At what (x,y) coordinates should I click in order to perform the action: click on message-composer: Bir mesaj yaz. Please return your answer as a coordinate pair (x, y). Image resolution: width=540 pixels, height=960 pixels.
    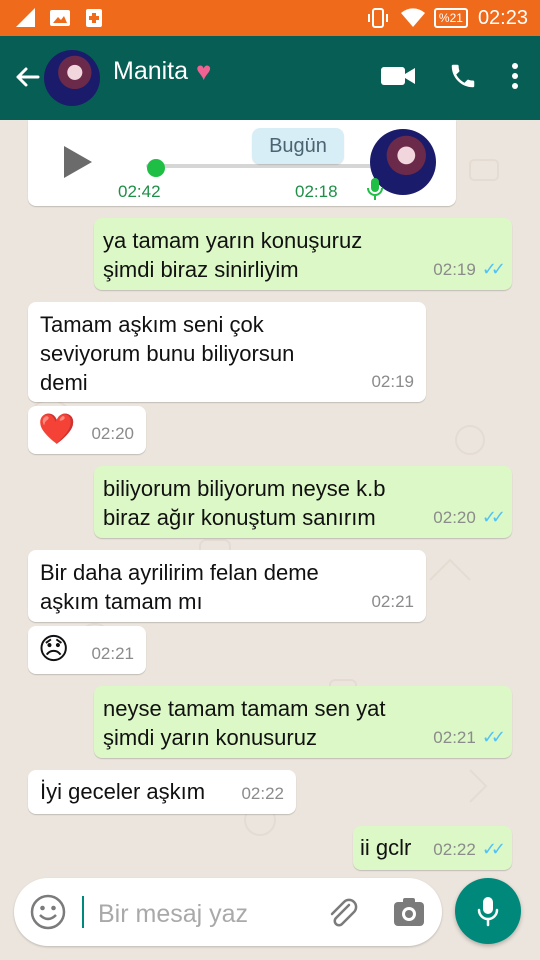
    Looking at the image, I should click on (228, 912).